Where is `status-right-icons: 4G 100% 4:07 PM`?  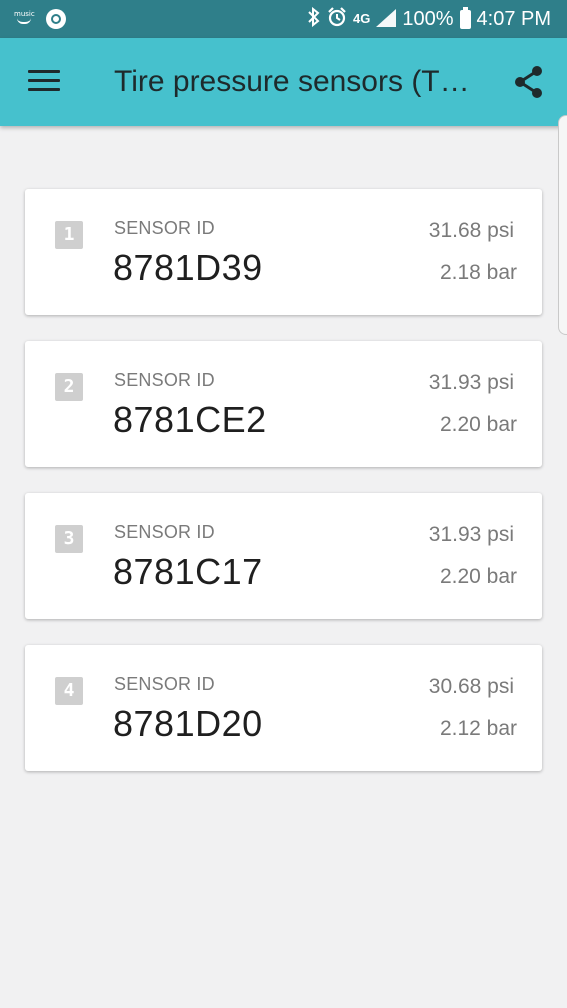 status-right-icons: 4G 100% 4:07 PM is located at coordinates (429, 19).